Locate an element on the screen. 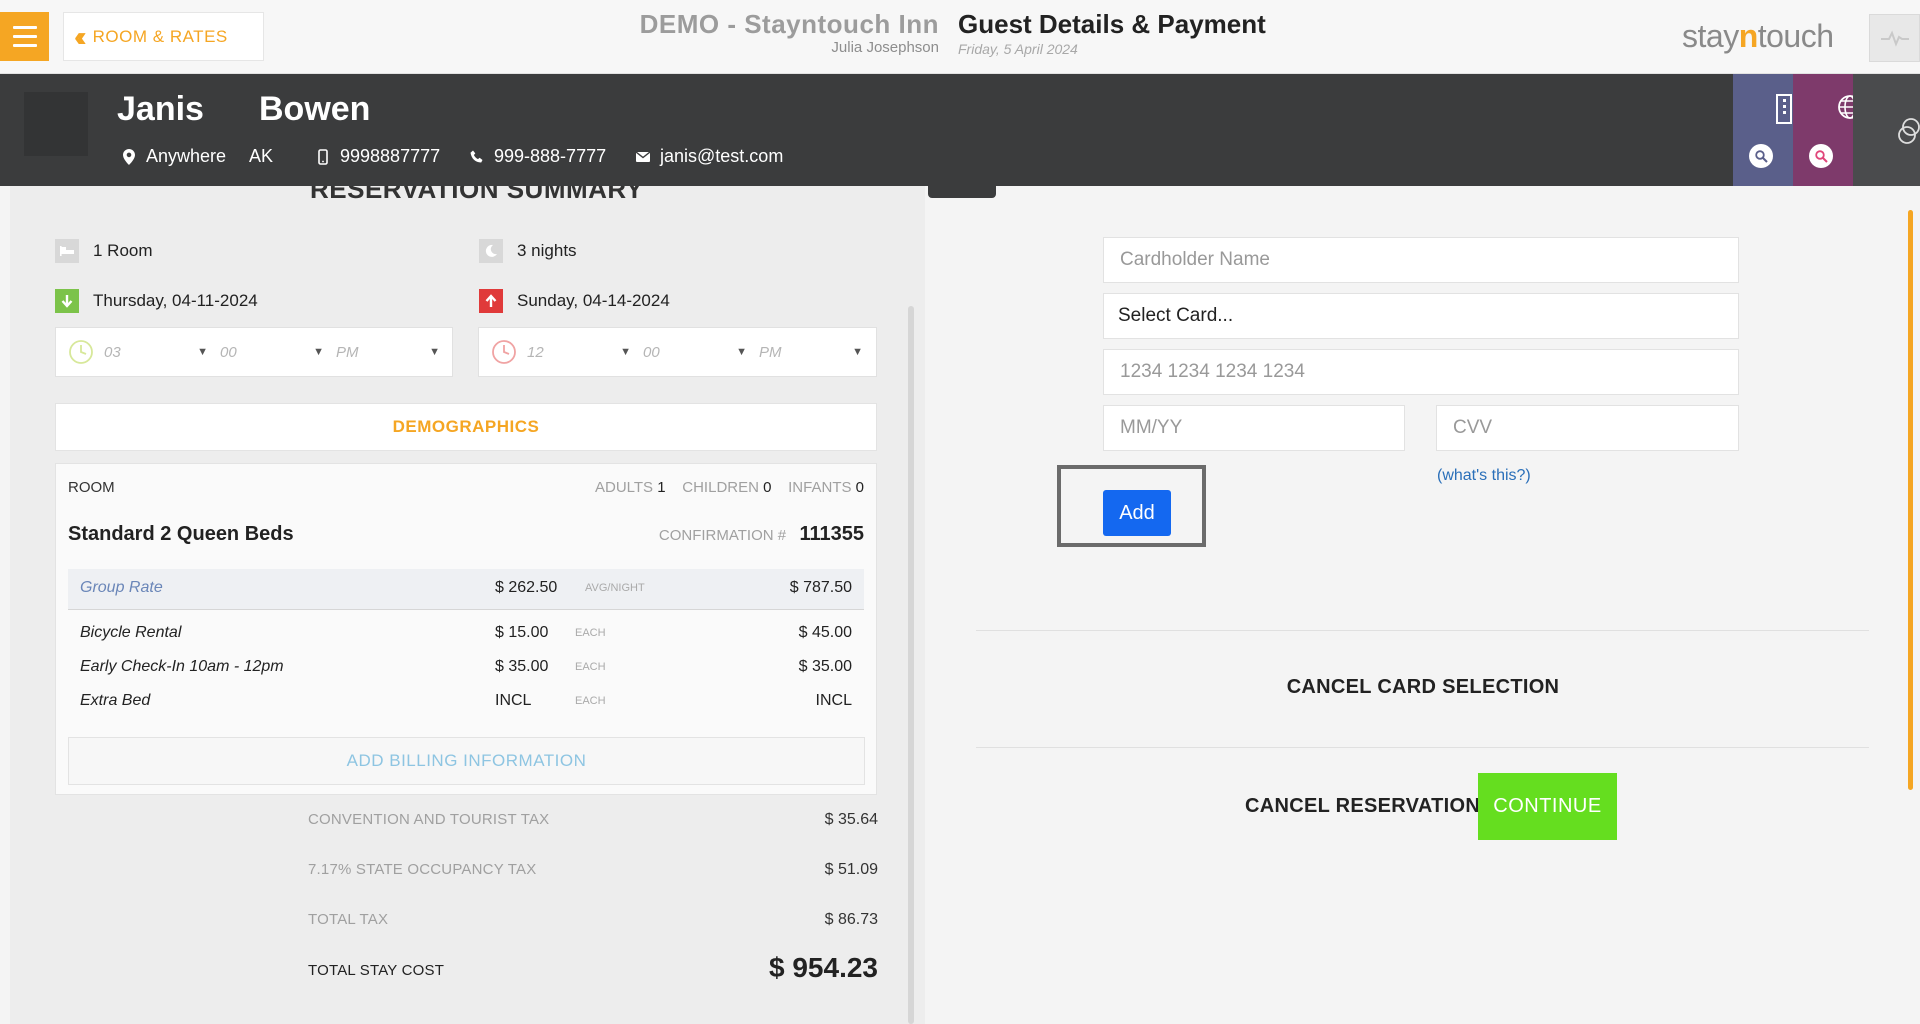  hotel-info: DEMO - Stayntouch Inn Julia Josephson is located at coordinates (789, 32).